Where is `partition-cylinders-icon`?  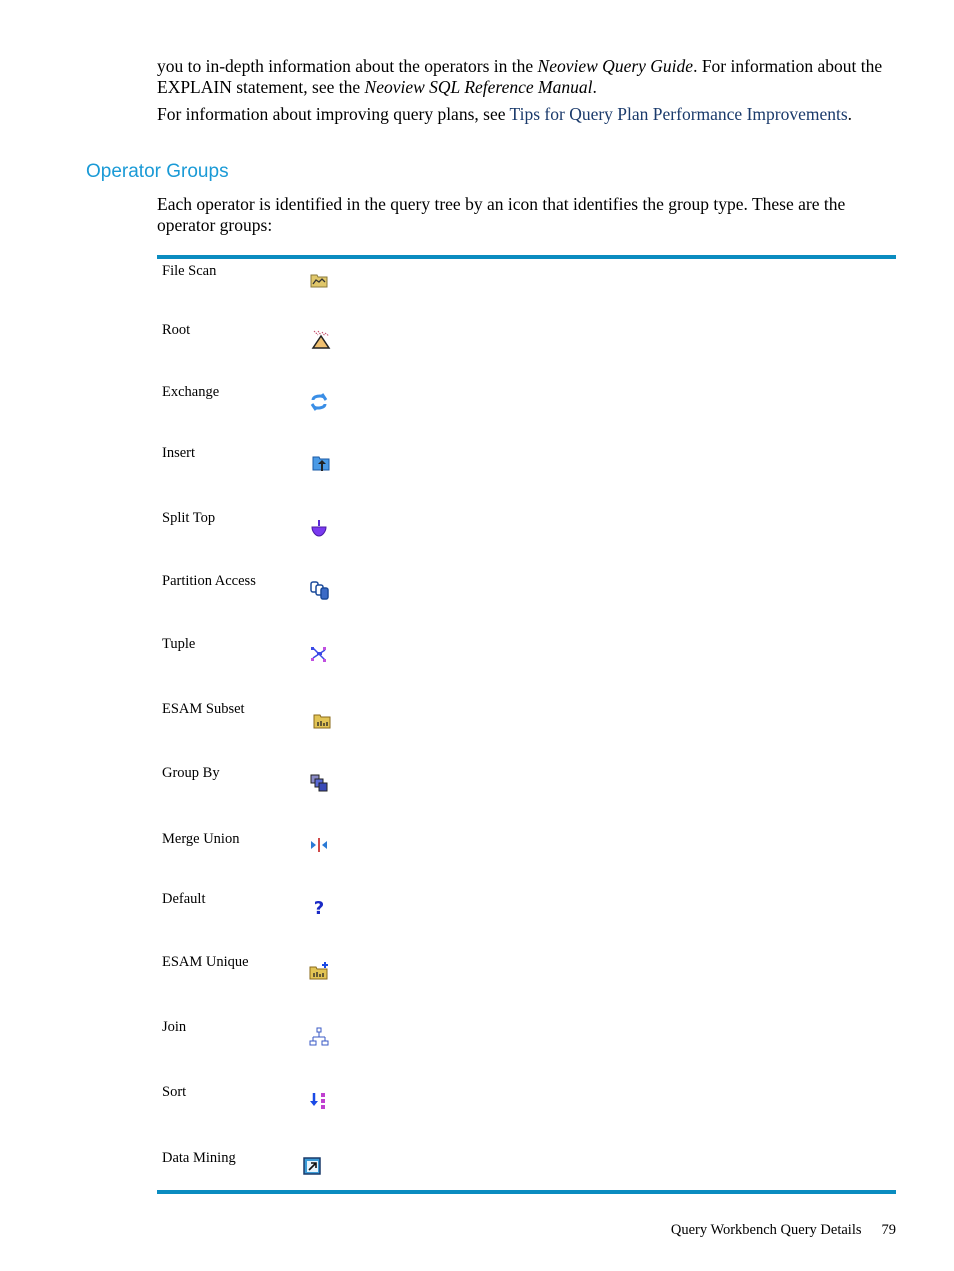
partition-cylinders-icon is located at coordinates (319, 590).